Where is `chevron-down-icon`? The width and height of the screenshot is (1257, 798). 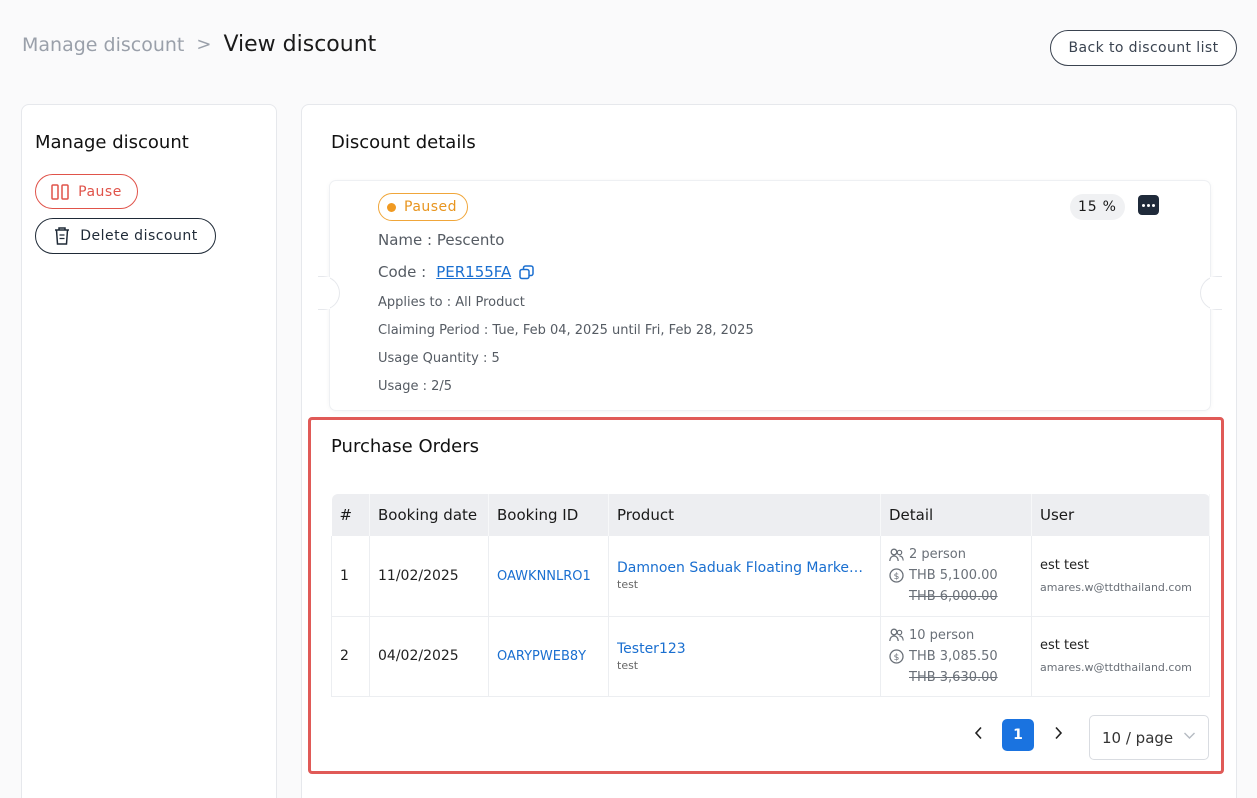
chevron-down-icon is located at coordinates (1189, 735).